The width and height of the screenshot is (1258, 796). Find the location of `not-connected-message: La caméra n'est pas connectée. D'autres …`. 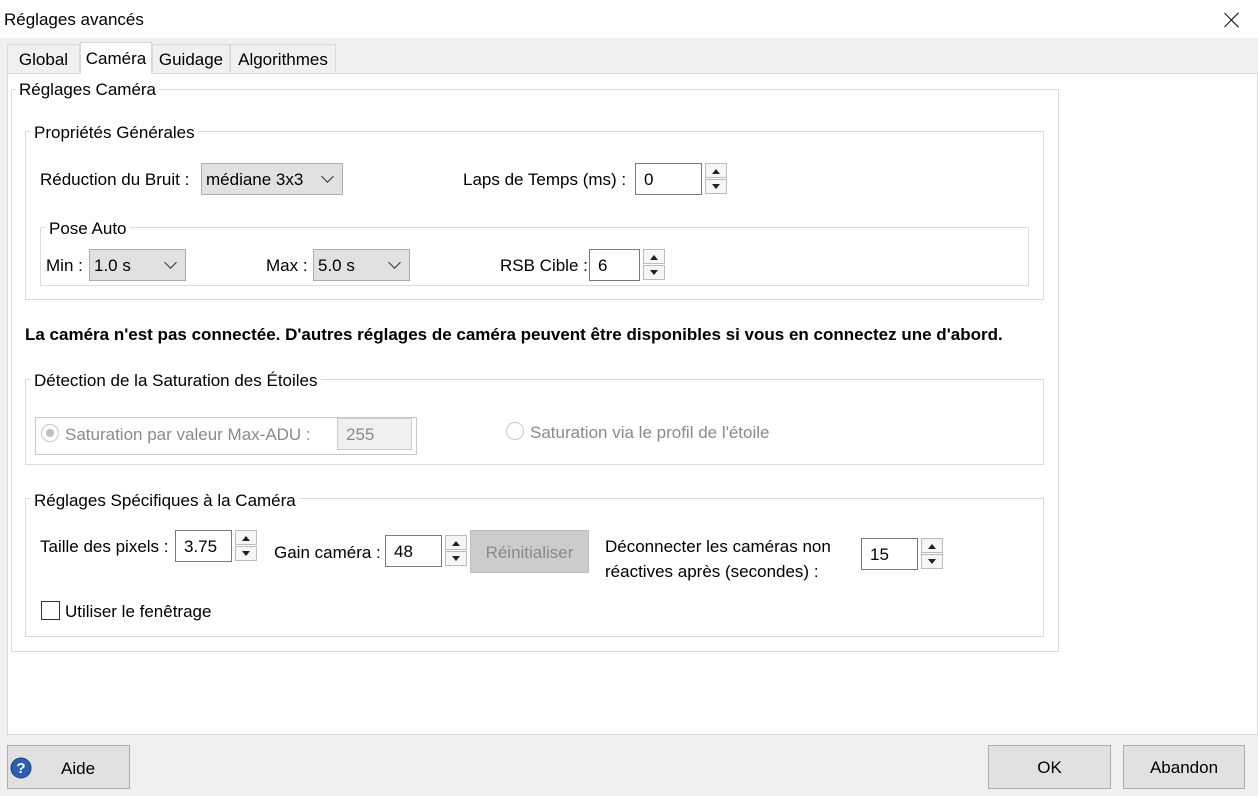

not-connected-message: La caméra n'est pas connectée. D'autres … is located at coordinates (514, 334).